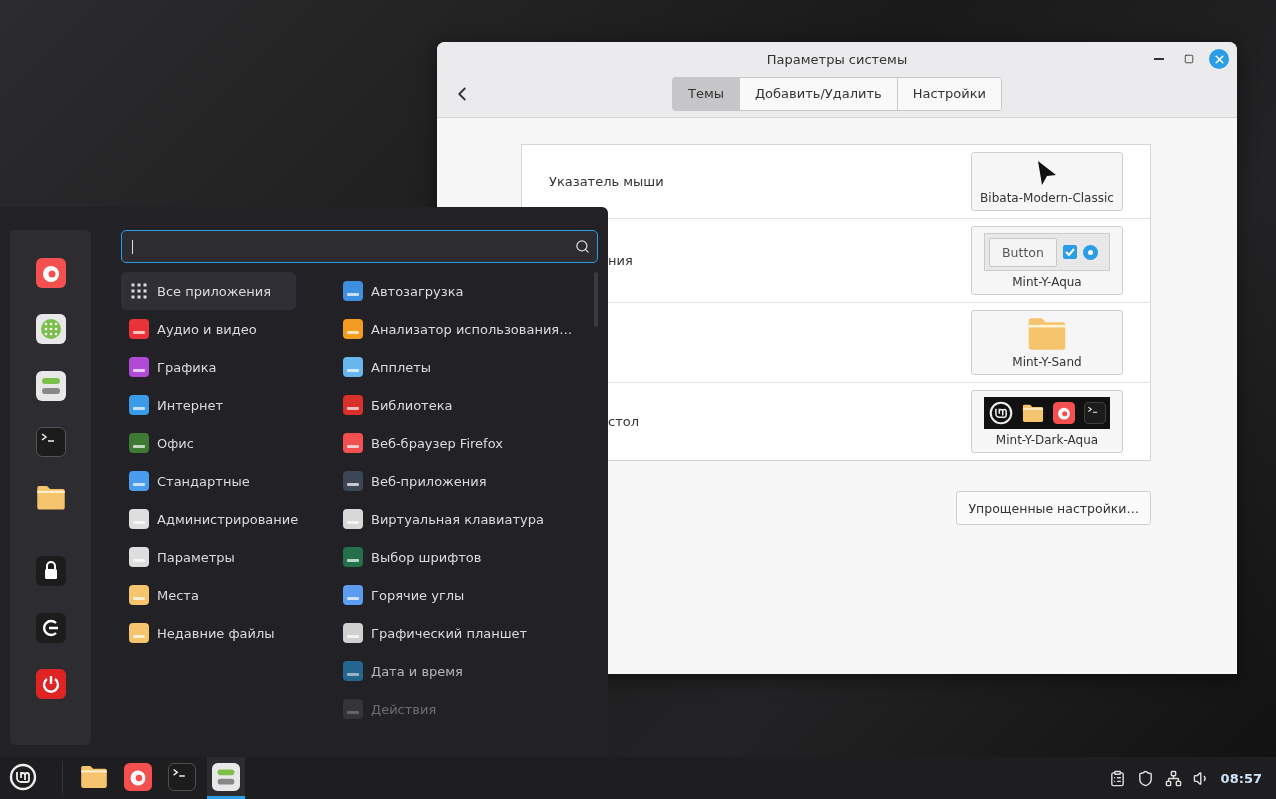 This screenshot has height=799, width=1276. What do you see at coordinates (1023, 252) in the screenshot?
I see `sample-button: Button` at bounding box center [1023, 252].